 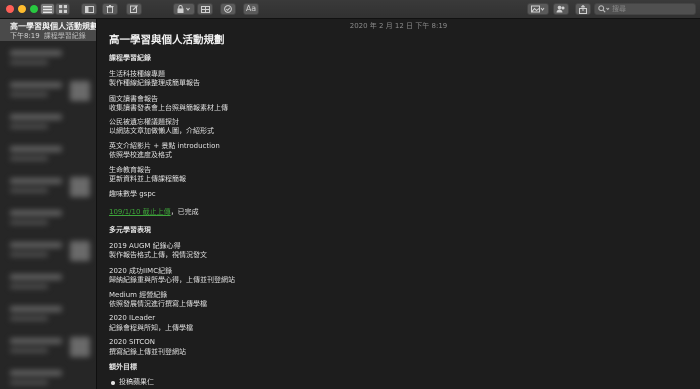 I want to click on bullet-item: 投稿蘋果仁, so click(x=136, y=382).